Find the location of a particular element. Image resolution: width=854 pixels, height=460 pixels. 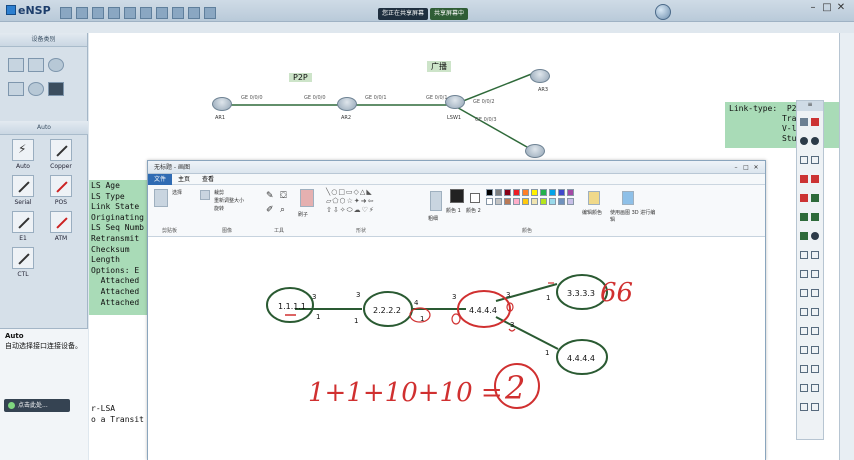

tab-home: 主页 is located at coordinates (184, 179).